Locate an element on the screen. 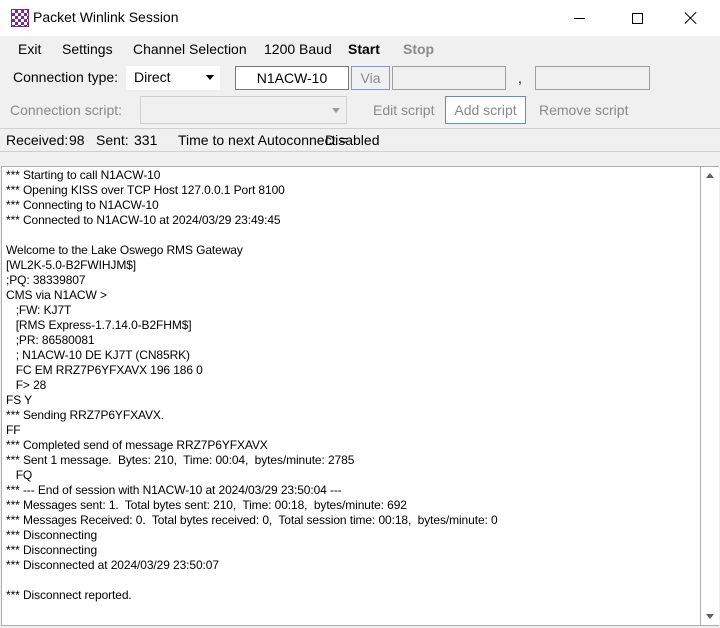  connection-type-value: Direct is located at coordinates (152, 77).